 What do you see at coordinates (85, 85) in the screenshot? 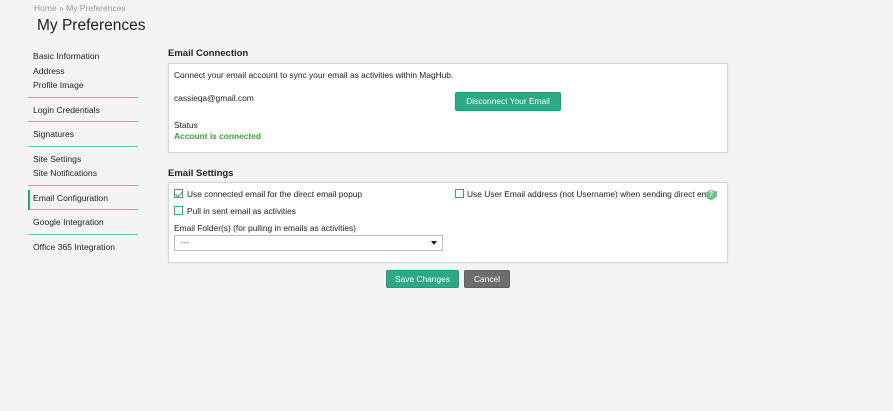
I see `sidebar-item-profile-image: Profile Image` at bounding box center [85, 85].